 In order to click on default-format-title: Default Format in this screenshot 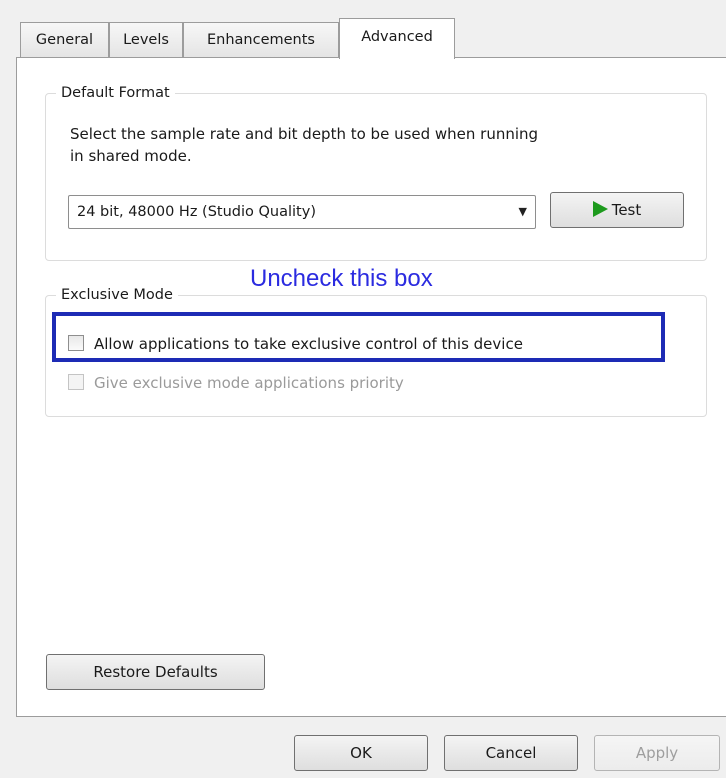, I will do `click(115, 93)`.